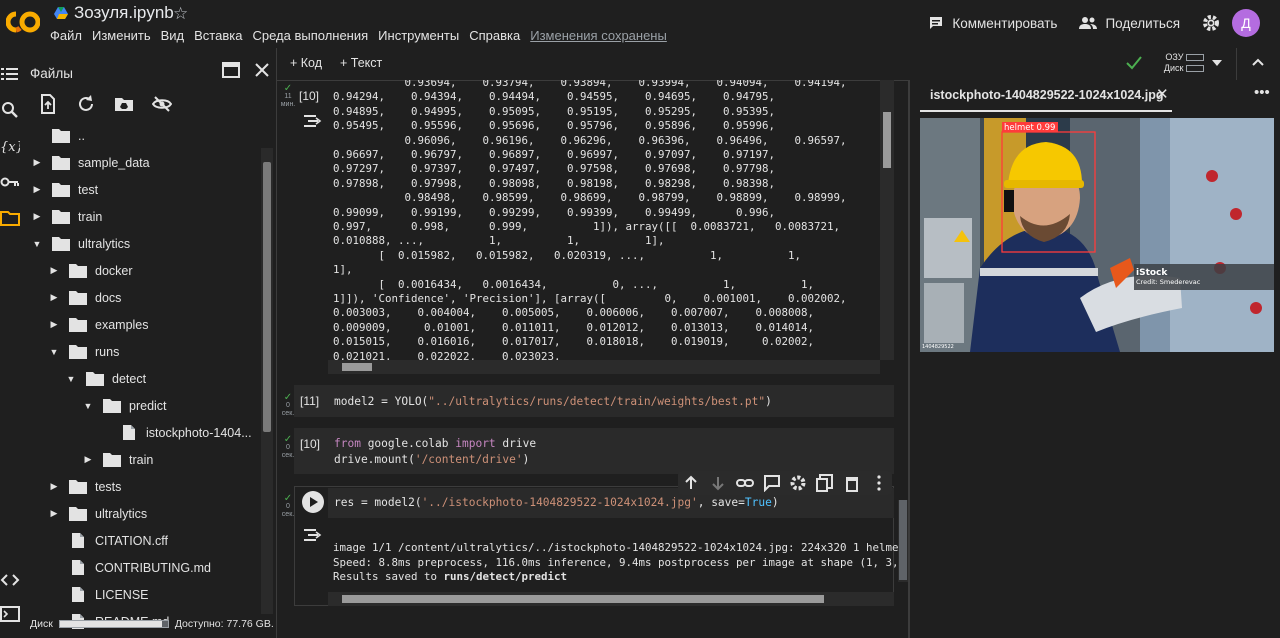 The height and width of the screenshot is (638, 1280). Describe the element at coordinates (887, 140) in the screenshot. I see `output-vertical-scrollbar-thumb` at that location.